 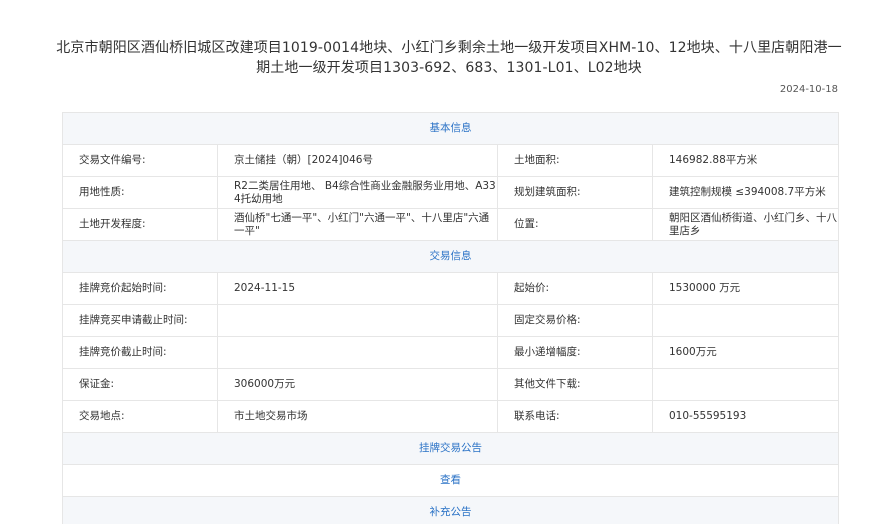 What do you see at coordinates (140, 352) in the screenshot?
I see `bid-end-label: 挂牌竞价截止时间:` at bounding box center [140, 352].